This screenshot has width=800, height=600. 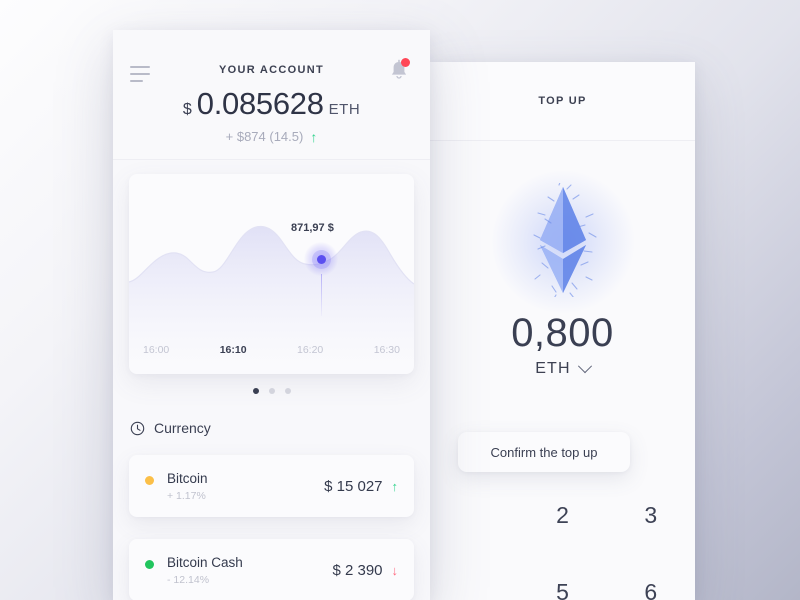 What do you see at coordinates (205, 562) in the screenshot?
I see `coin-name: Bitcoin Cash` at bounding box center [205, 562].